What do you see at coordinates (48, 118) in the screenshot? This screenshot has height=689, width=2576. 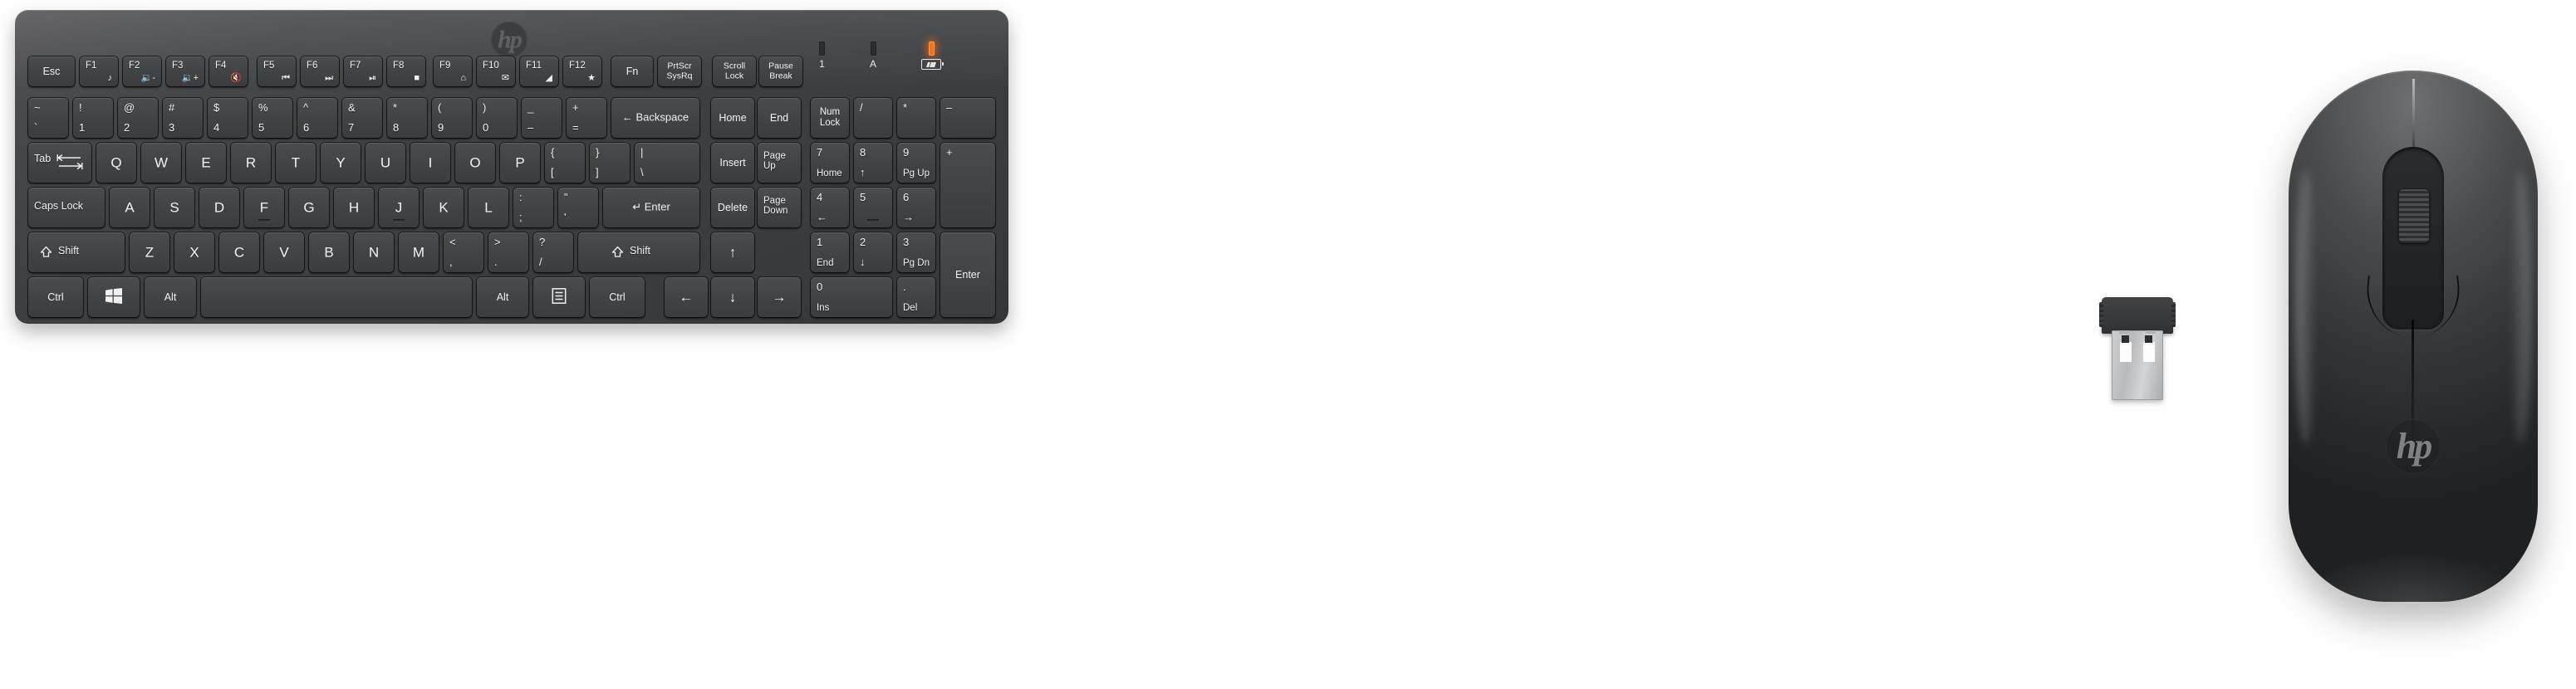 I see `key-backtick: ~ `` at bounding box center [48, 118].